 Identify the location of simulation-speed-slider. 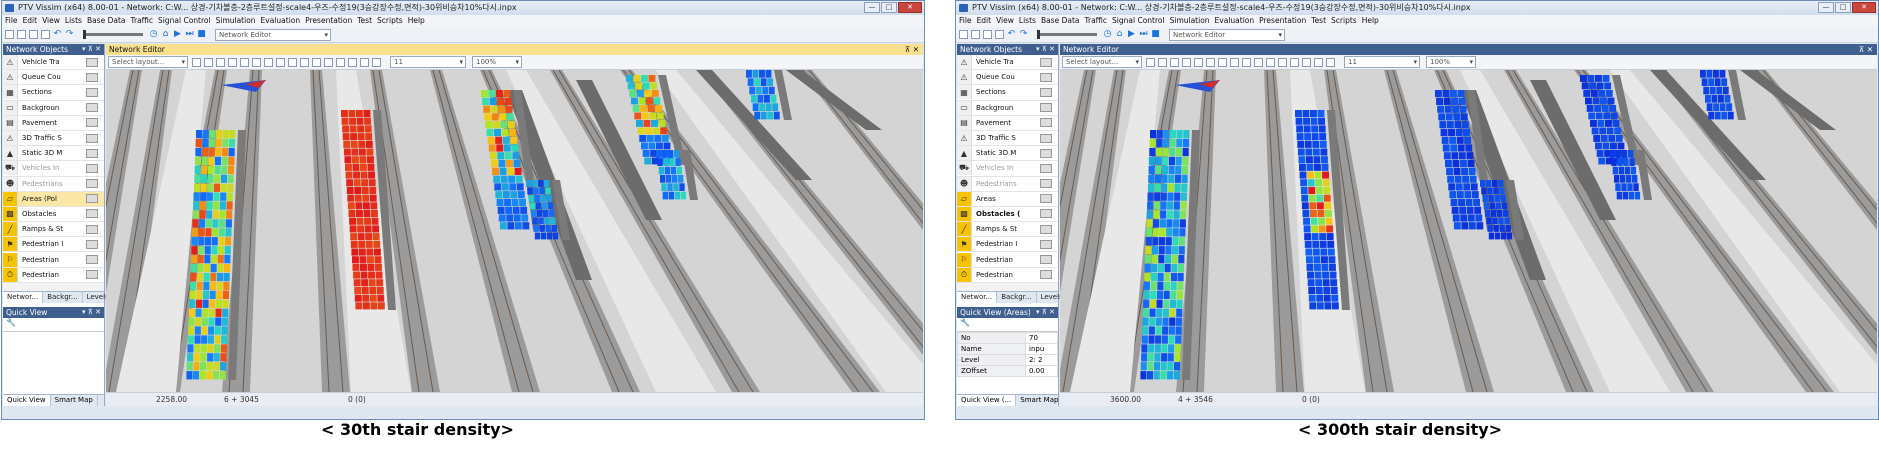
(113, 34).